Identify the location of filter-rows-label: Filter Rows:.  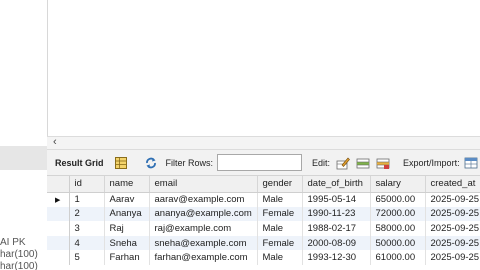
(189, 162).